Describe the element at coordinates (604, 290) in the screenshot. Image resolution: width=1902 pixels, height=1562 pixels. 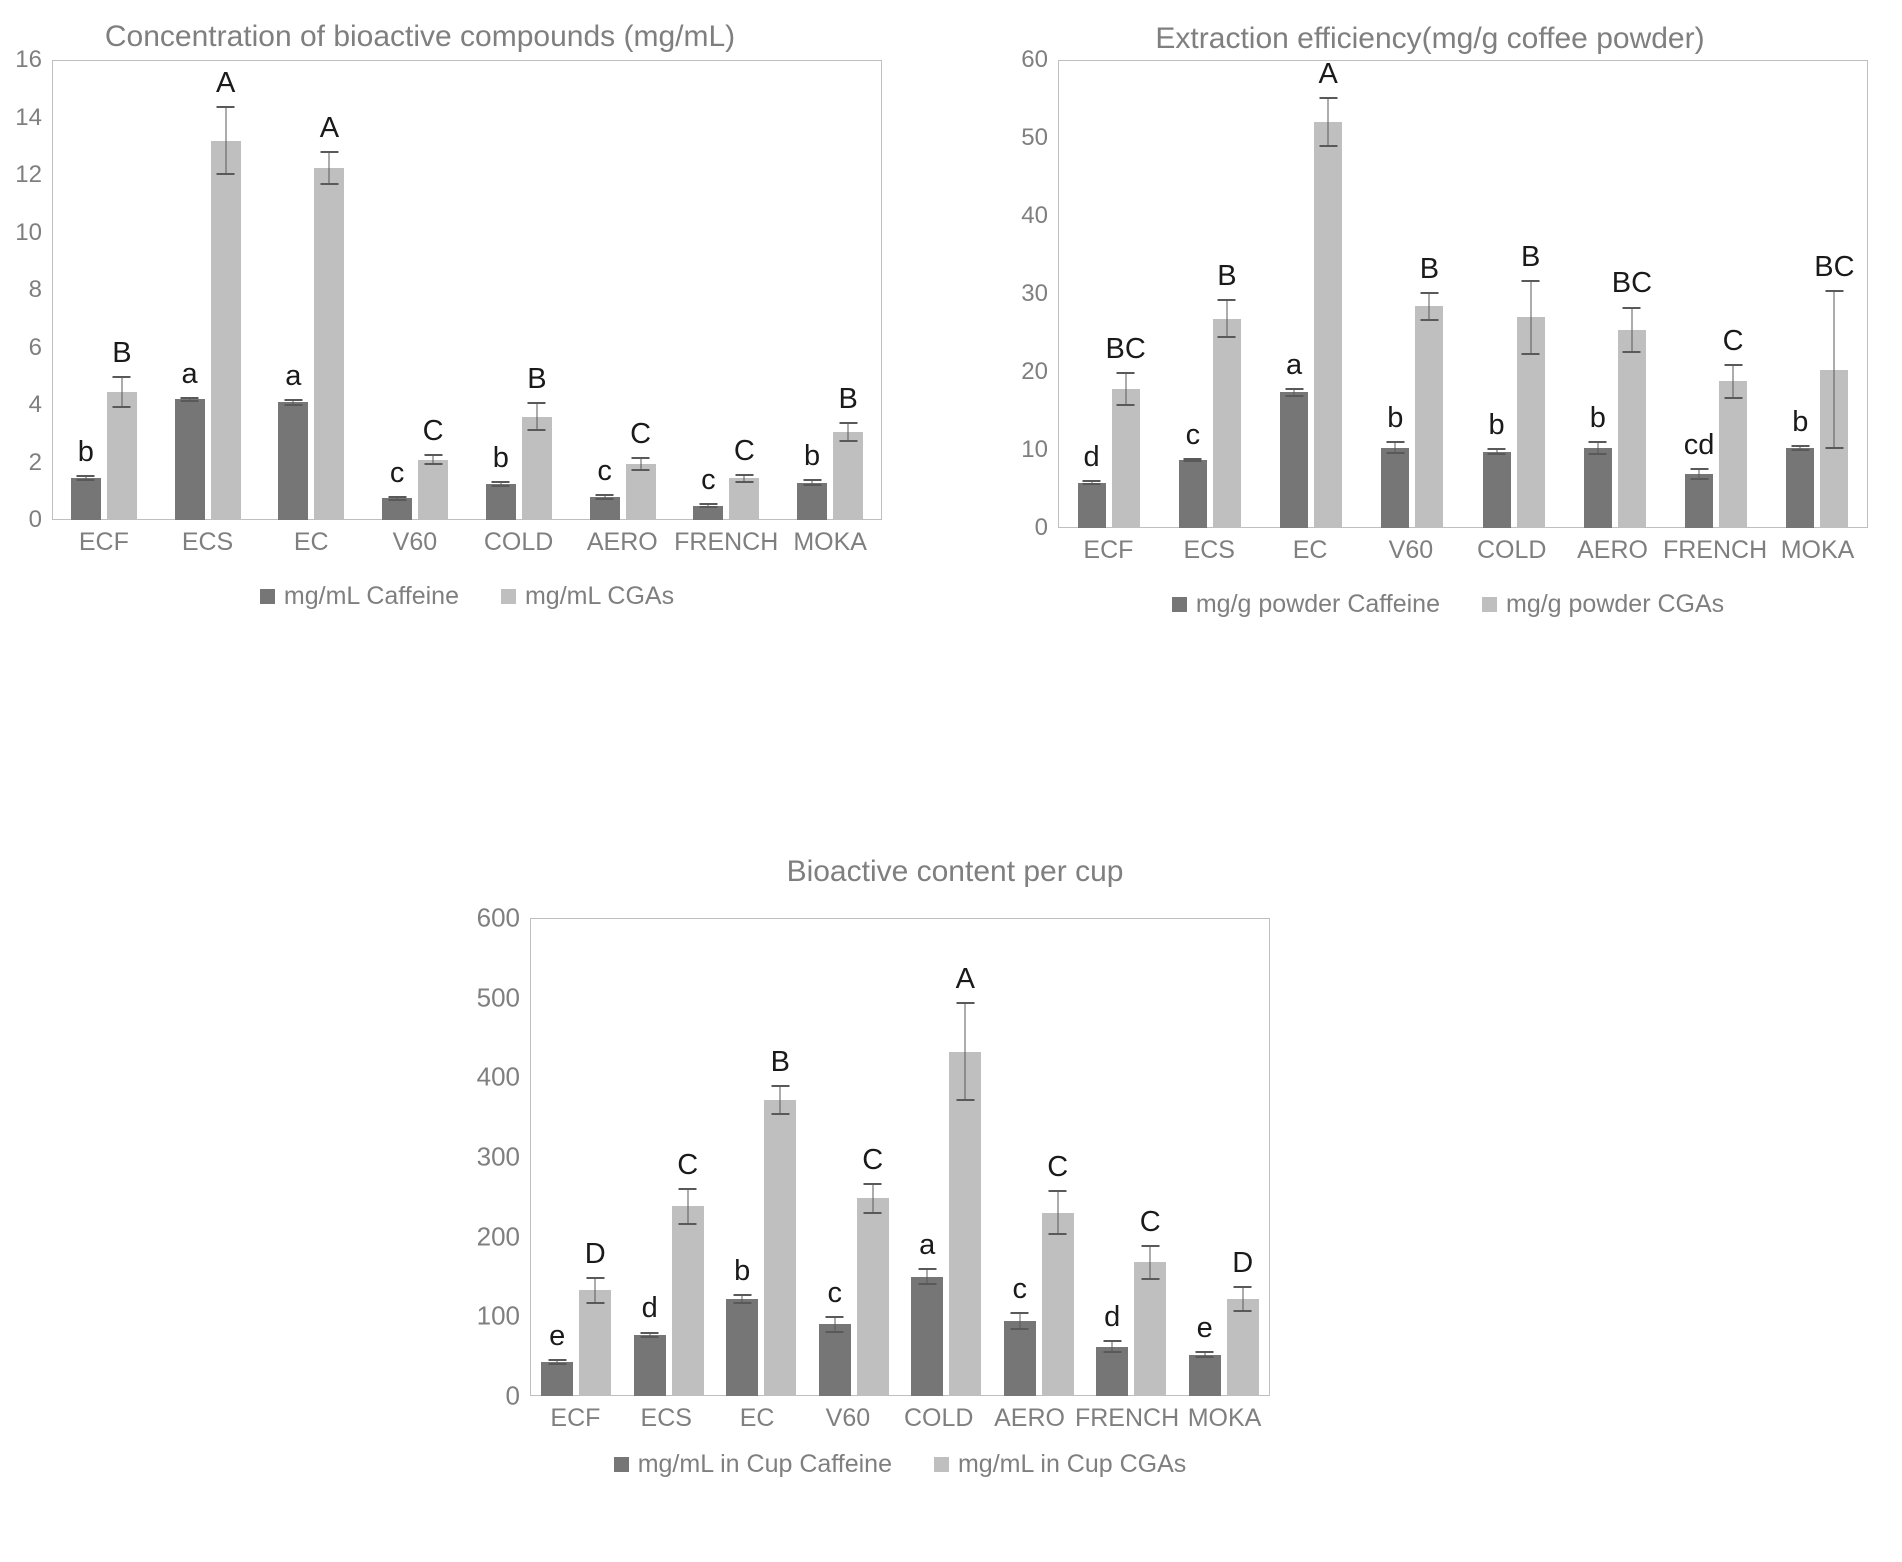
I see `bar-slot: c` at that location.